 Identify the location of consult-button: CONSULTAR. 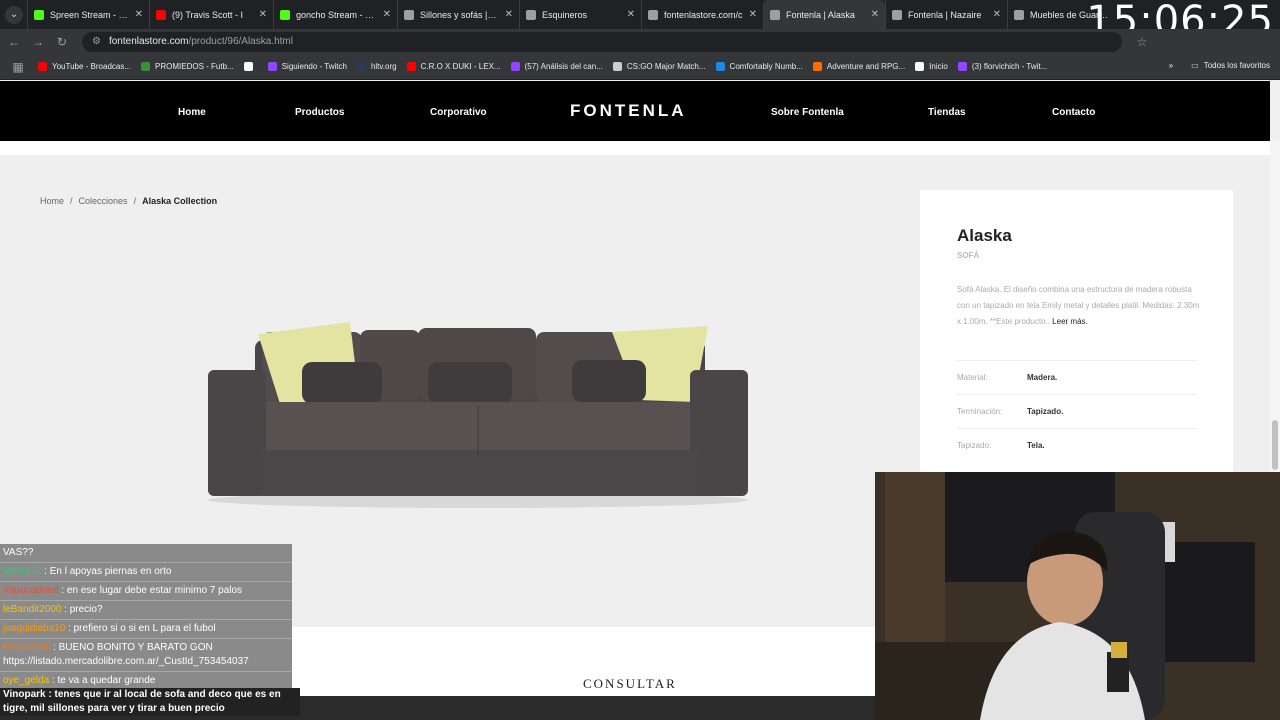
(630, 684).